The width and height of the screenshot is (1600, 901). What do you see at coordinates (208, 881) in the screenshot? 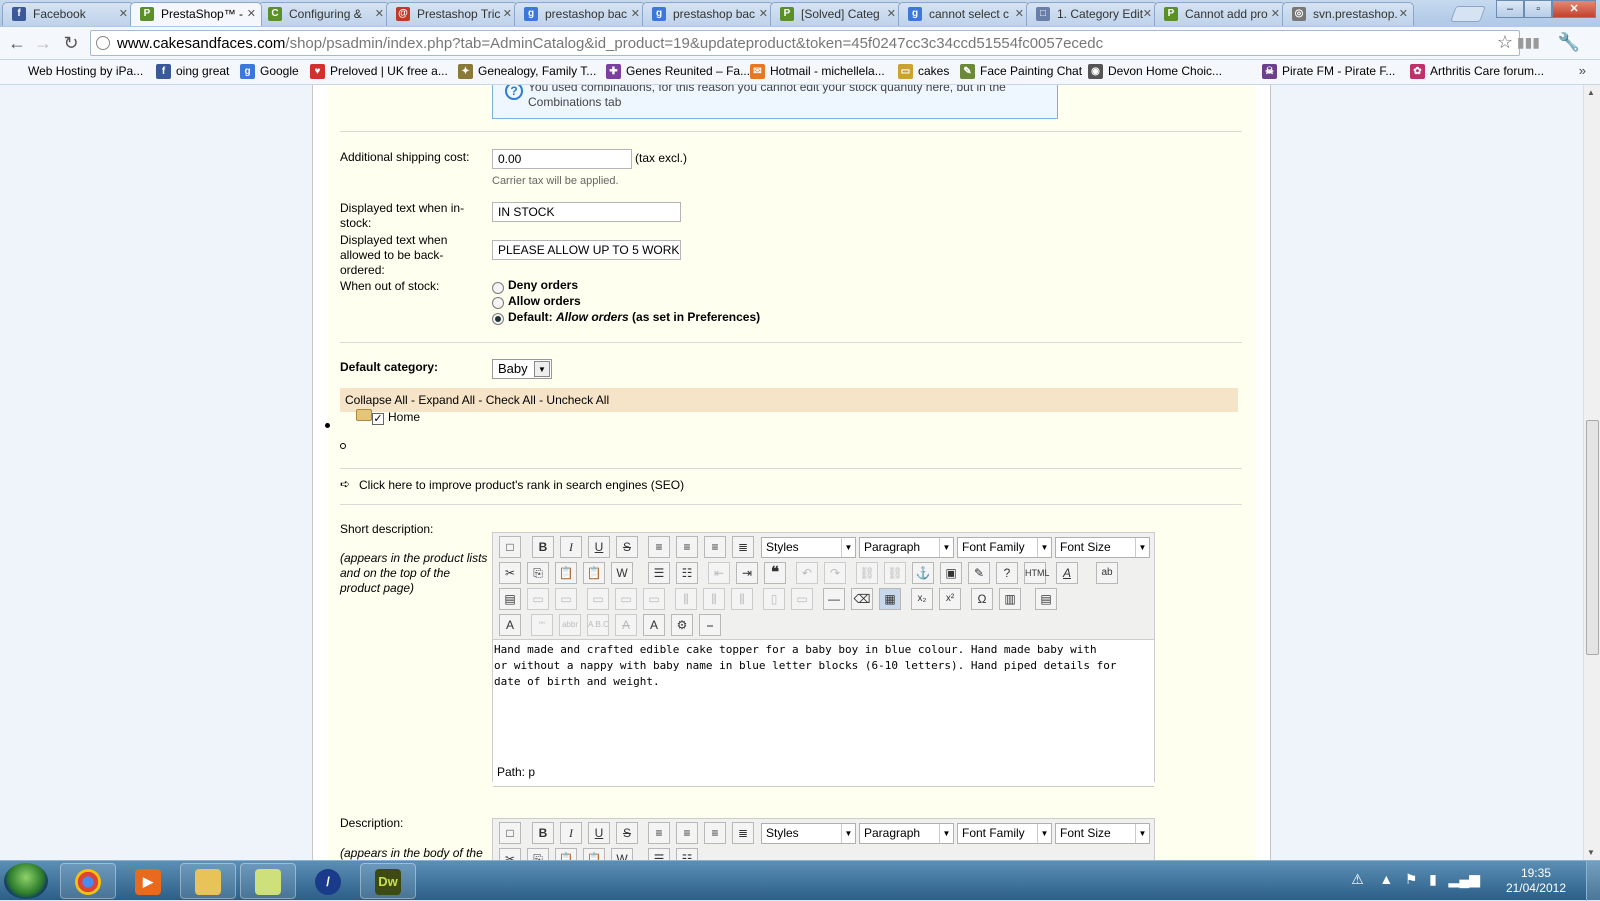
I see `taskbar-explorer` at bounding box center [208, 881].